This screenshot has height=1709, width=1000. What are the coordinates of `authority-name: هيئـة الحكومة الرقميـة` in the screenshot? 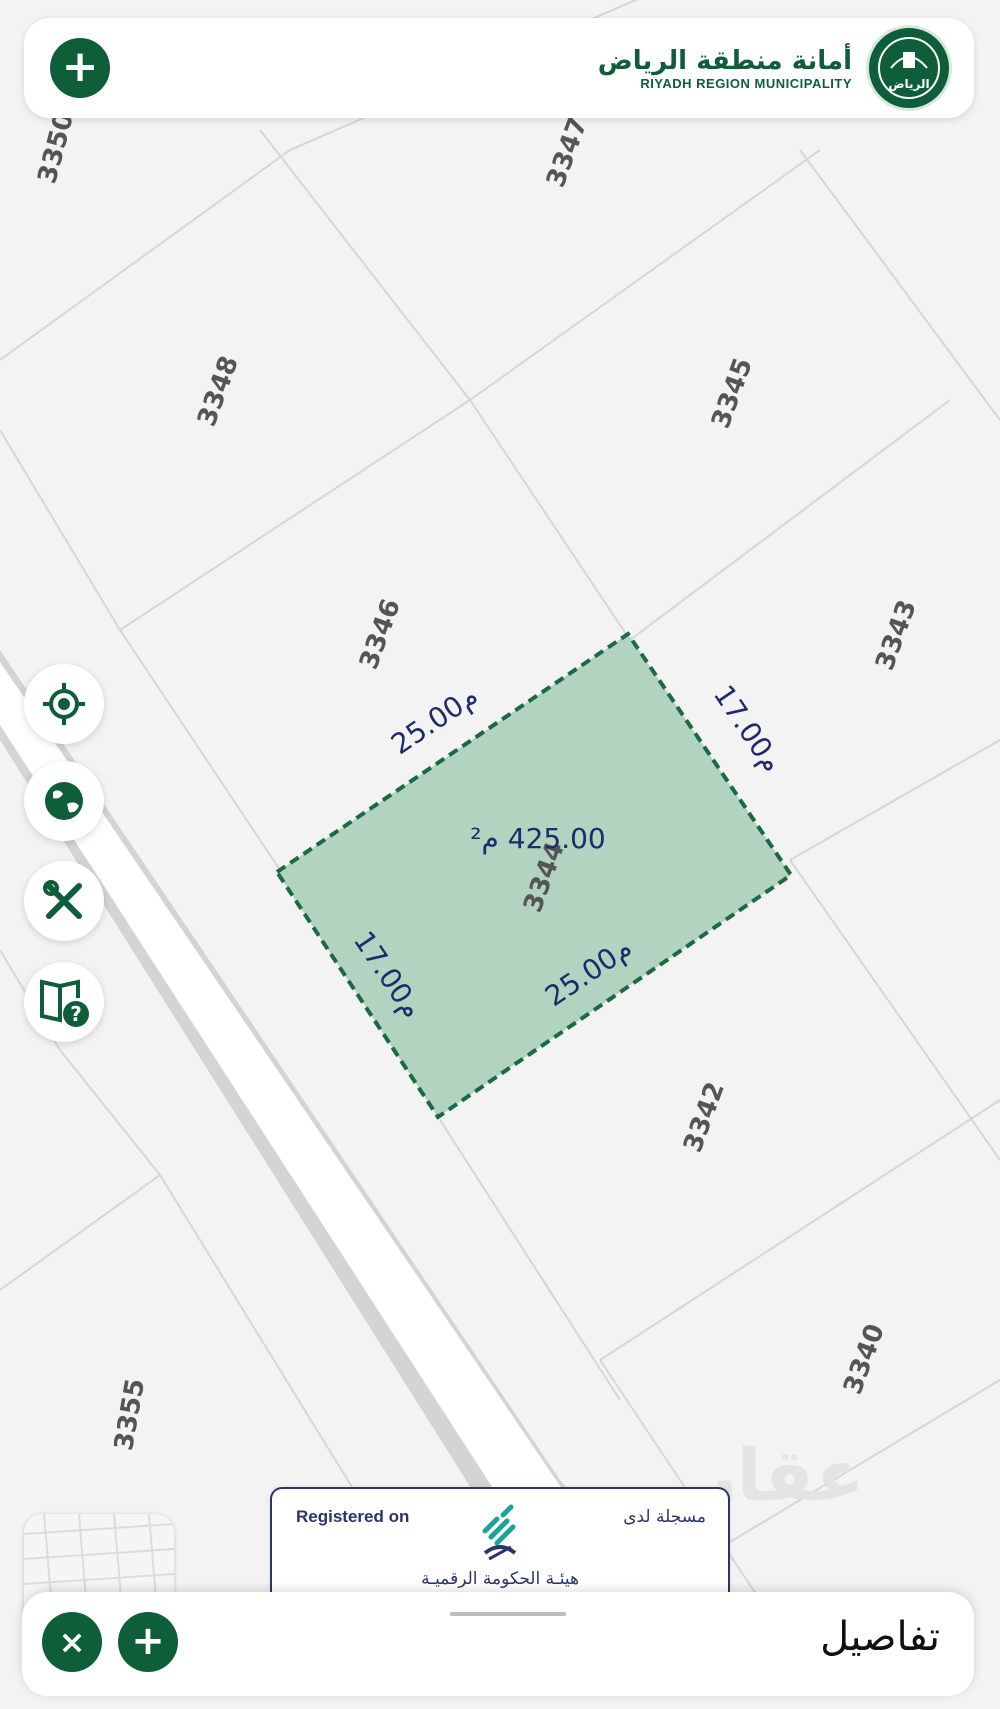 It's located at (500, 1579).